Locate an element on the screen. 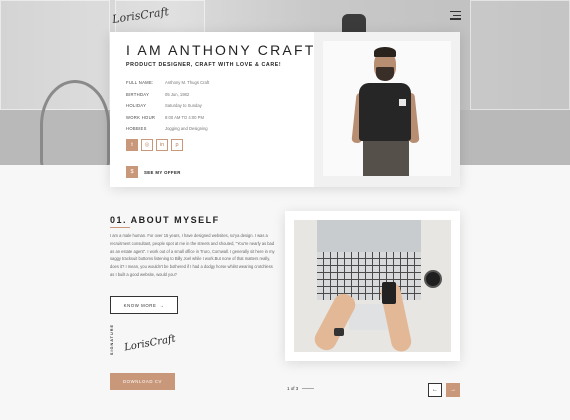  info-label: HOLIDAY is located at coordinates (136, 106).